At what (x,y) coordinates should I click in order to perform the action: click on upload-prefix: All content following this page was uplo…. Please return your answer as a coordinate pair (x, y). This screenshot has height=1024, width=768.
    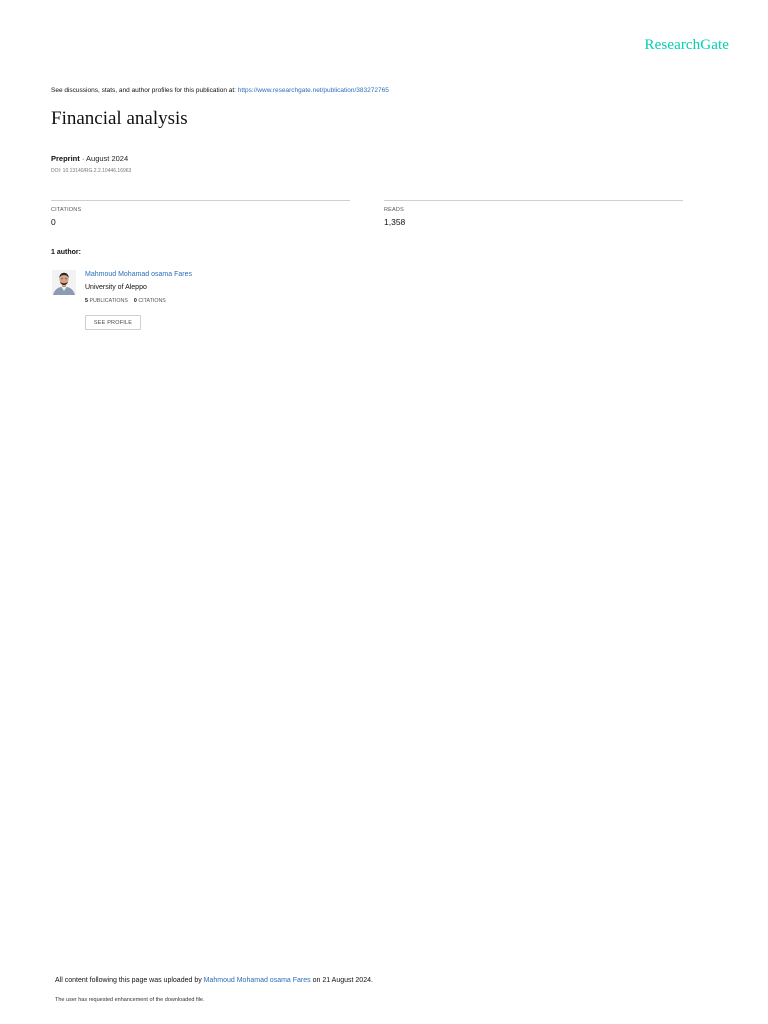
    Looking at the image, I should click on (129, 980).